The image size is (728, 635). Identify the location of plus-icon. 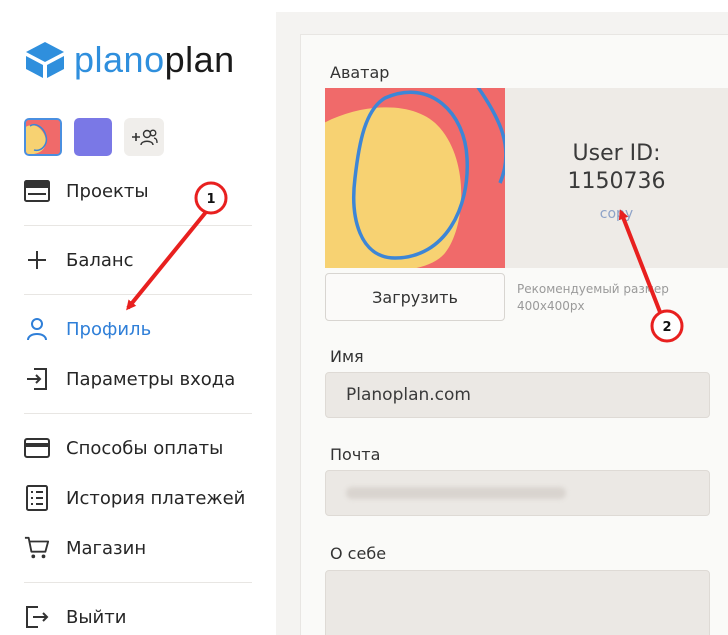
(37, 260).